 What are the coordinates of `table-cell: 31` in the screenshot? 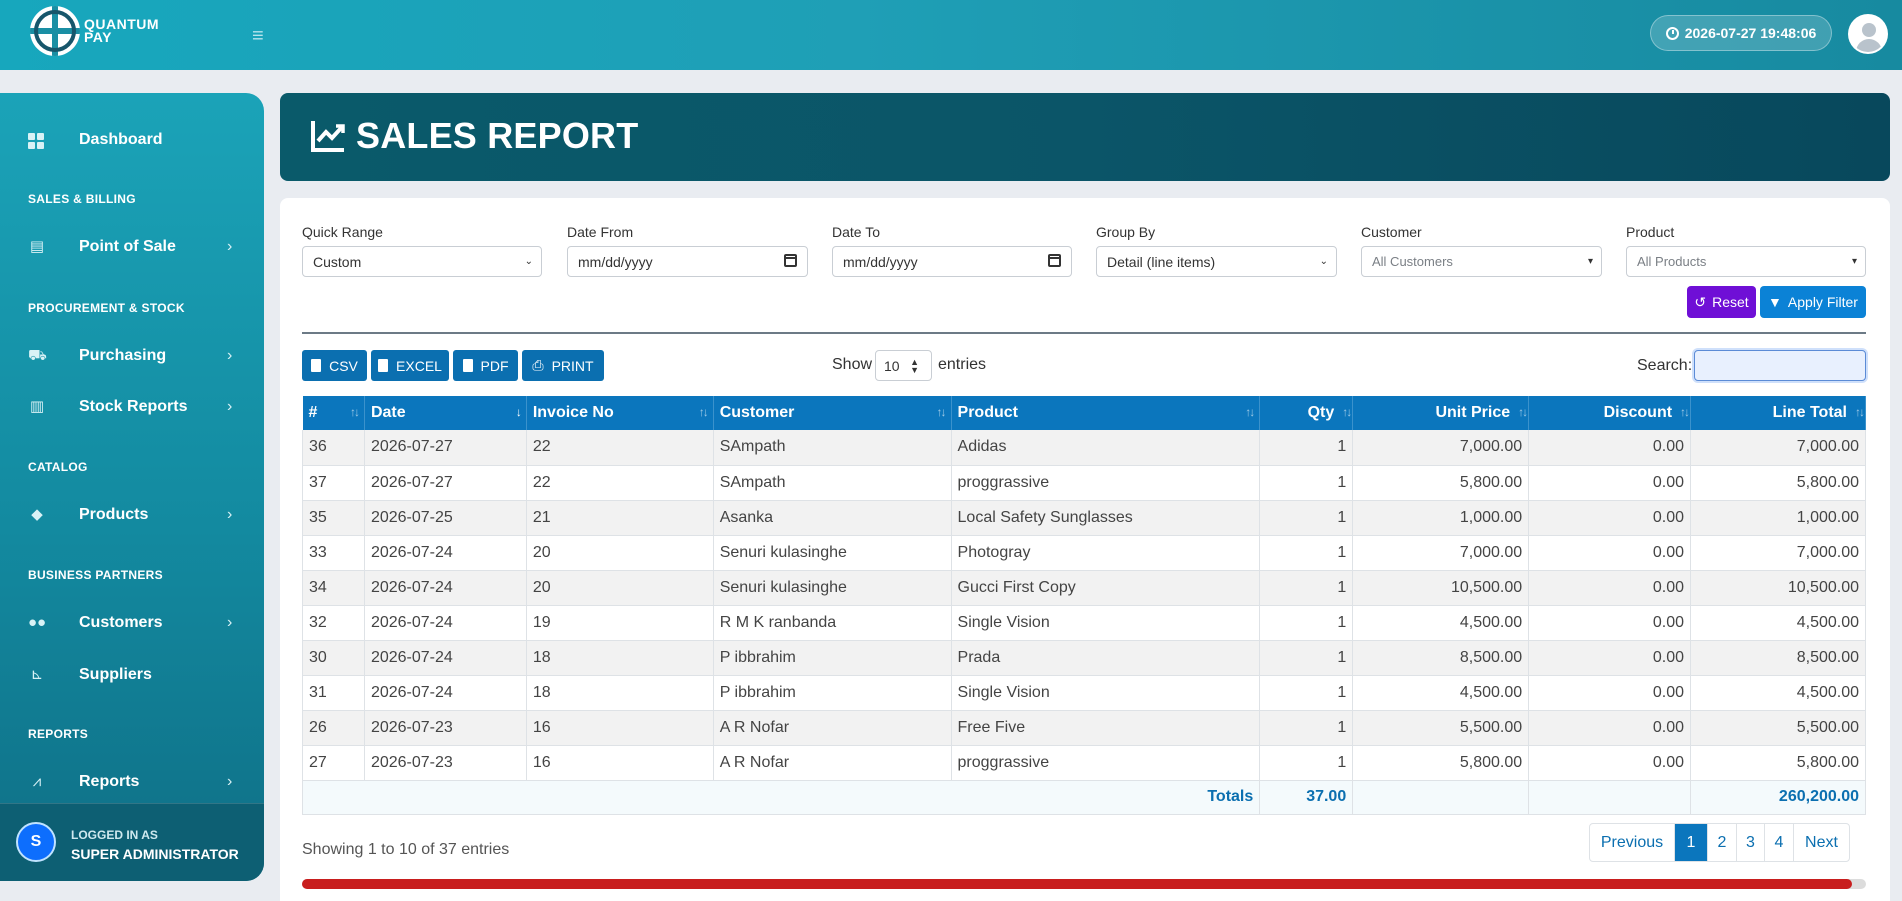 It's located at (333, 693).